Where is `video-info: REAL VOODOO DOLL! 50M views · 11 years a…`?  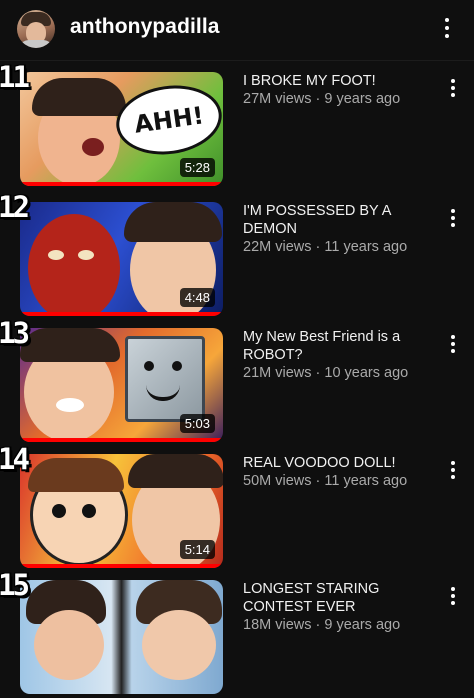 video-info: REAL VOODOO DOLL! 50M views · 11 years a… is located at coordinates (338, 472).